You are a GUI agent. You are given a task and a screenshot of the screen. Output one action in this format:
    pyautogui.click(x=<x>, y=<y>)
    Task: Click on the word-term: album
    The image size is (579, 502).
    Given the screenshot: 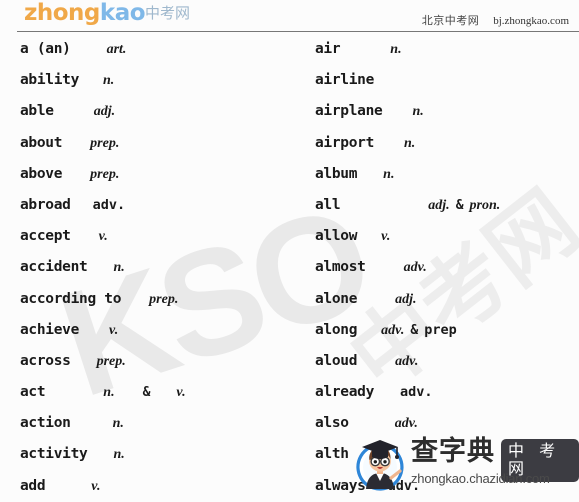 What is the action you would take?
    pyautogui.click(x=336, y=173)
    